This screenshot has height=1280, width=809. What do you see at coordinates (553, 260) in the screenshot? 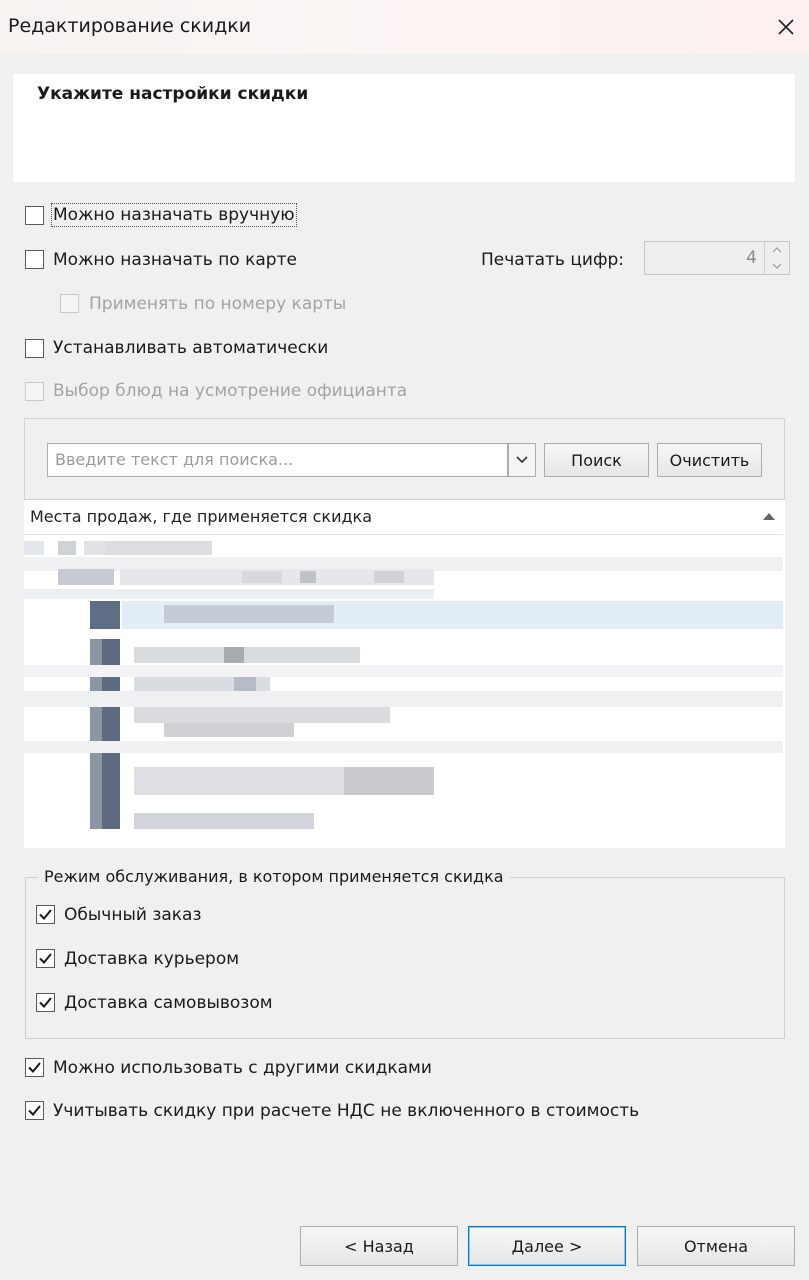
I see `print-digits-label: Печатать цифр:` at bounding box center [553, 260].